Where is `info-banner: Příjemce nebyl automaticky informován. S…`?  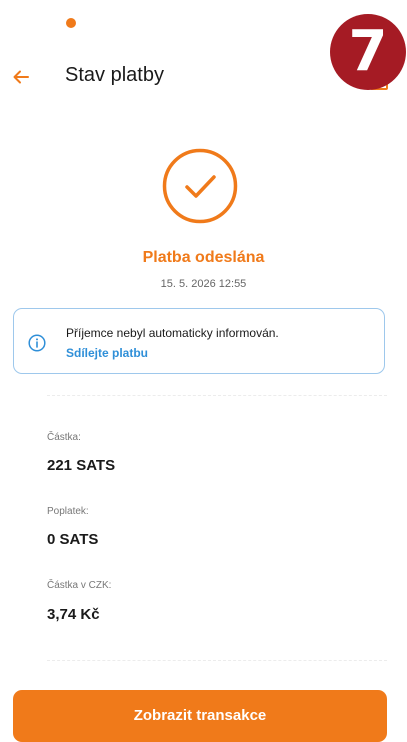
info-banner: Příjemce nebyl automaticky informován. S… is located at coordinates (199, 341).